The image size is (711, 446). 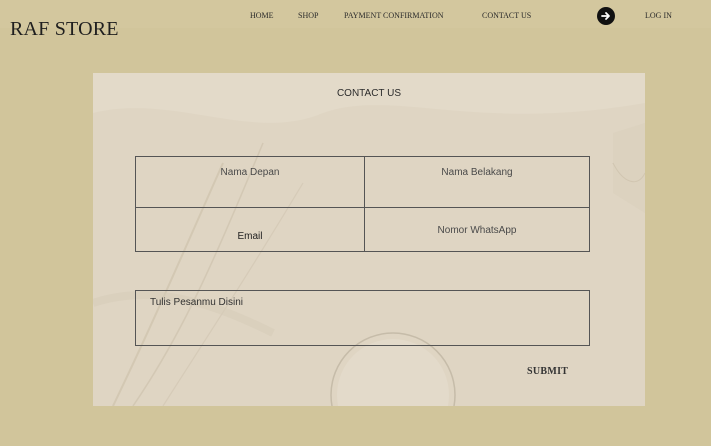 What do you see at coordinates (506, 15) in the screenshot?
I see `nav-contact-us-link: CONTACT US` at bounding box center [506, 15].